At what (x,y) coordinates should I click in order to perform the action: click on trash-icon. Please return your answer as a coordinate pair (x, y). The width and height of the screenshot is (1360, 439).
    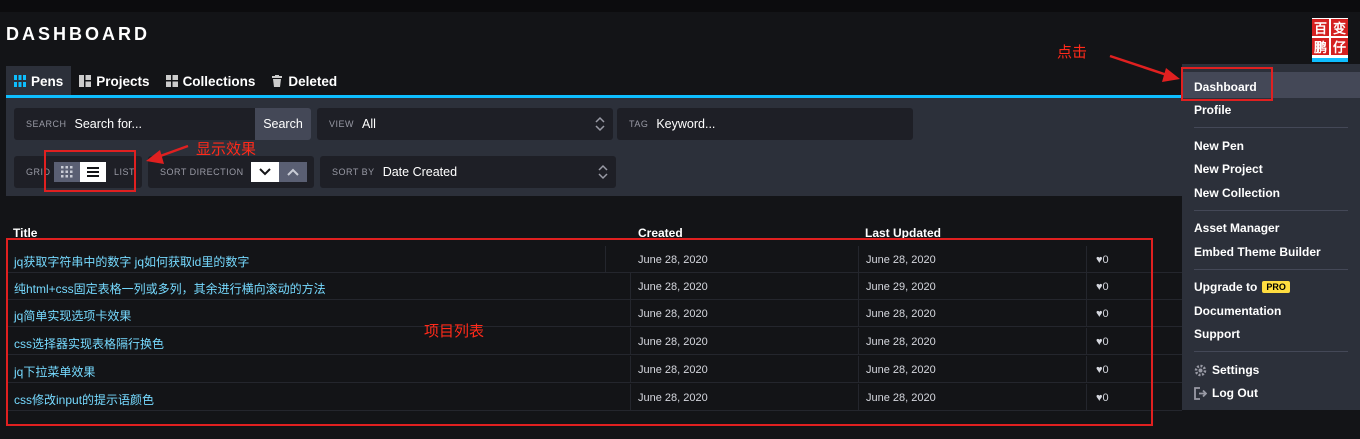
    Looking at the image, I should click on (277, 81).